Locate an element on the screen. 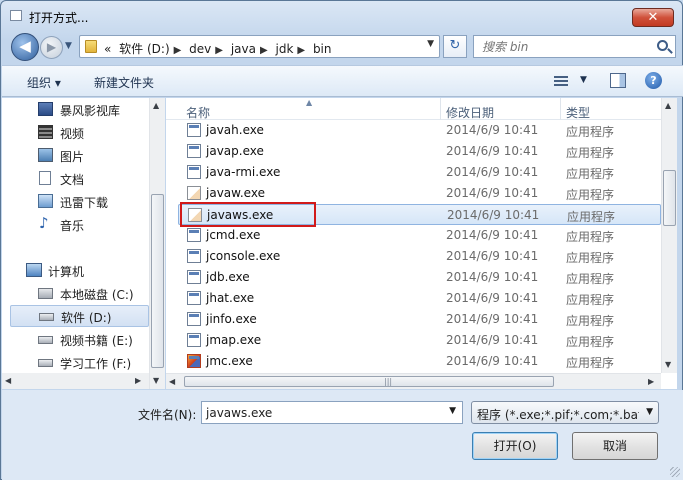 The height and width of the screenshot is (480, 683). view-dropdown-icon: ▼ is located at coordinates (583, 80).